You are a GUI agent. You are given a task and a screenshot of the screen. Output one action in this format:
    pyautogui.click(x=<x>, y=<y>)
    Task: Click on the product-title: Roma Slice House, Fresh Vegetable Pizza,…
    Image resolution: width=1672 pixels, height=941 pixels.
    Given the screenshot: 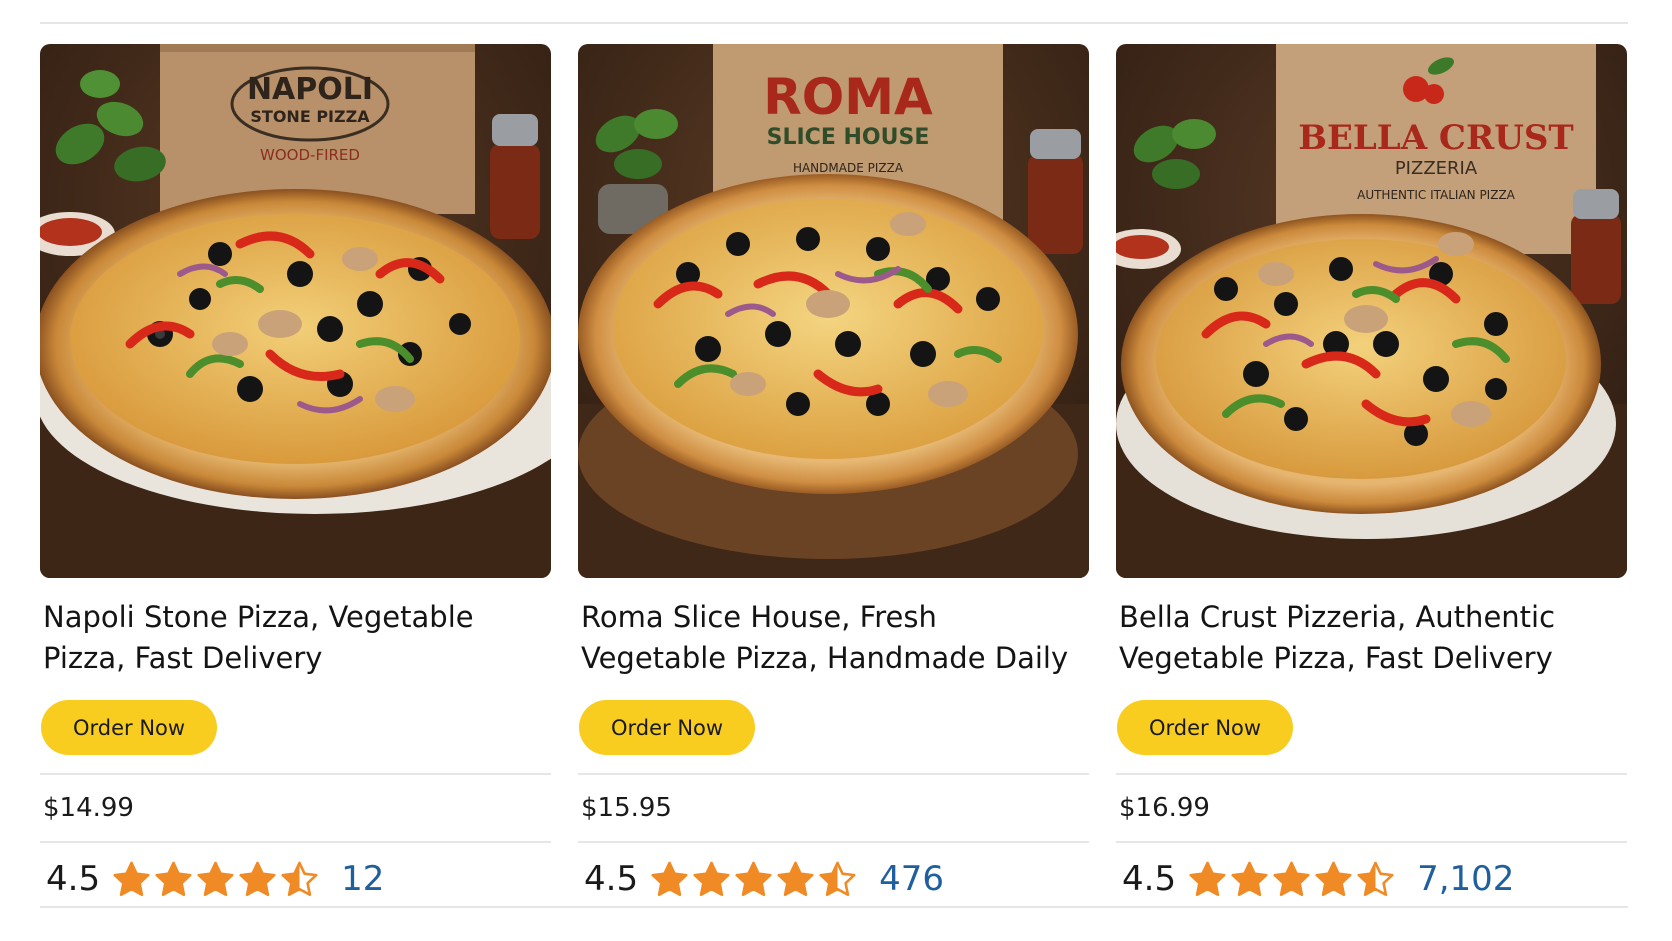 What is the action you would take?
    pyautogui.click(x=833, y=638)
    